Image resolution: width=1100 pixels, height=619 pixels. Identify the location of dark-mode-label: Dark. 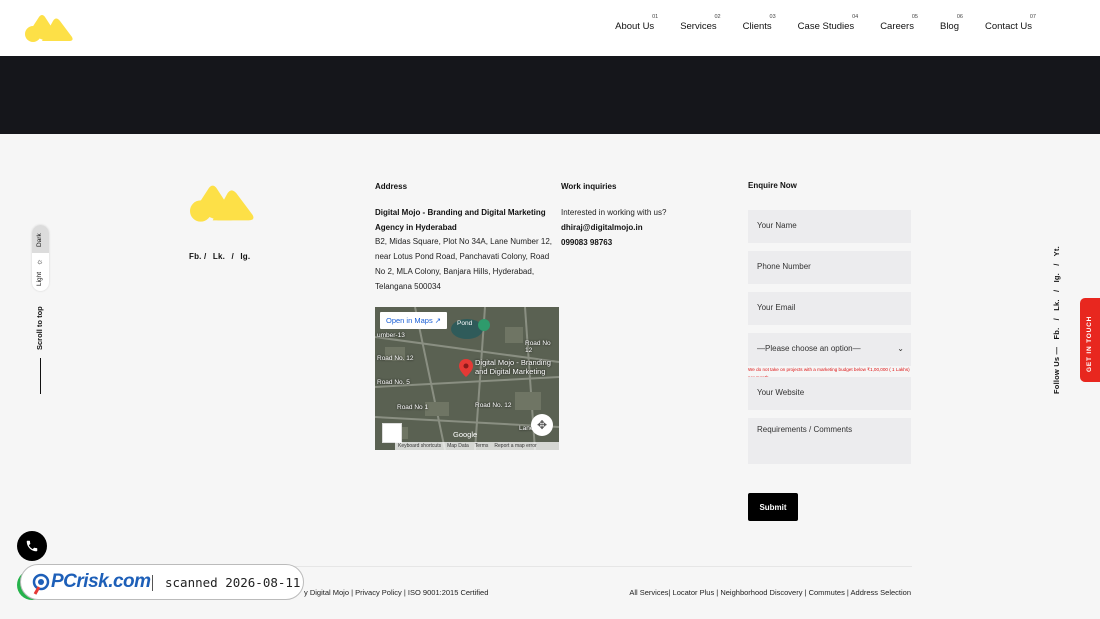
(39, 240).